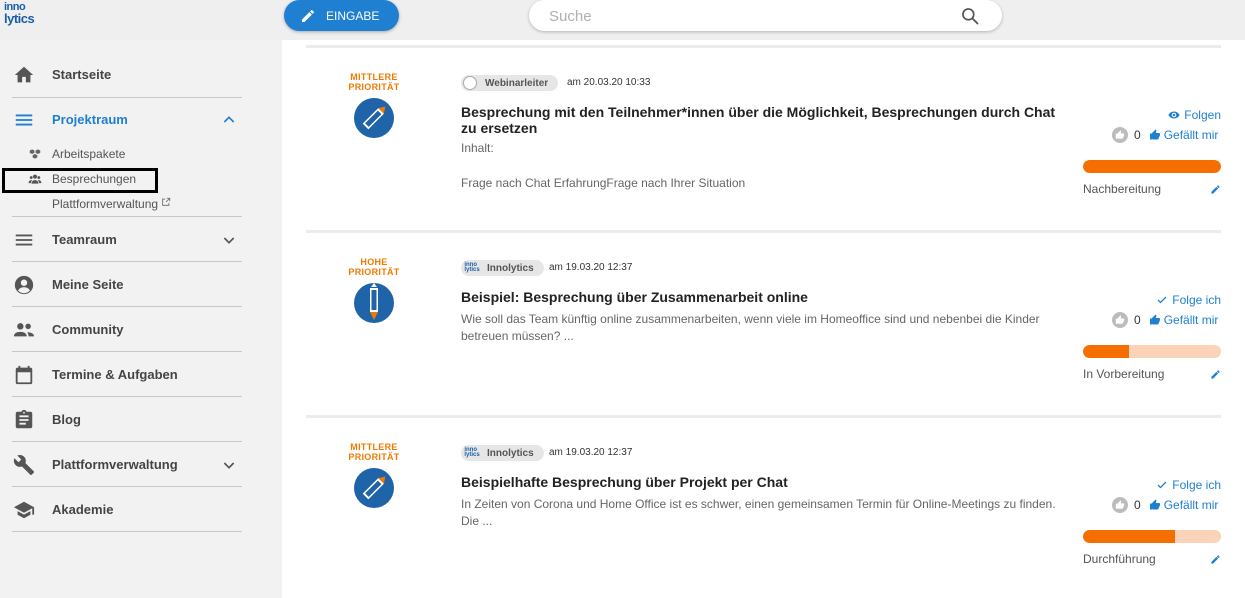 Image resolution: width=1245 pixels, height=598 pixels. What do you see at coordinates (1122, 189) in the screenshot?
I see `status-label: Nachbereitung` at bounding box center [1122, 189].